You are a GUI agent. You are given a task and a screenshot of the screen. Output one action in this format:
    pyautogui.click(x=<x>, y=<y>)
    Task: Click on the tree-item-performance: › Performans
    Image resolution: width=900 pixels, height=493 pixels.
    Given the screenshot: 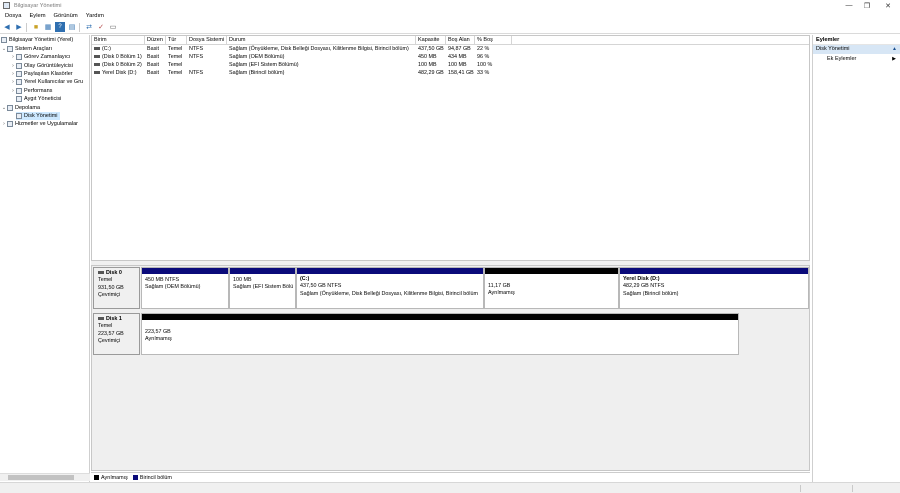 What is the action you would take?
    pyautogui.click(x=31, y=91)
    